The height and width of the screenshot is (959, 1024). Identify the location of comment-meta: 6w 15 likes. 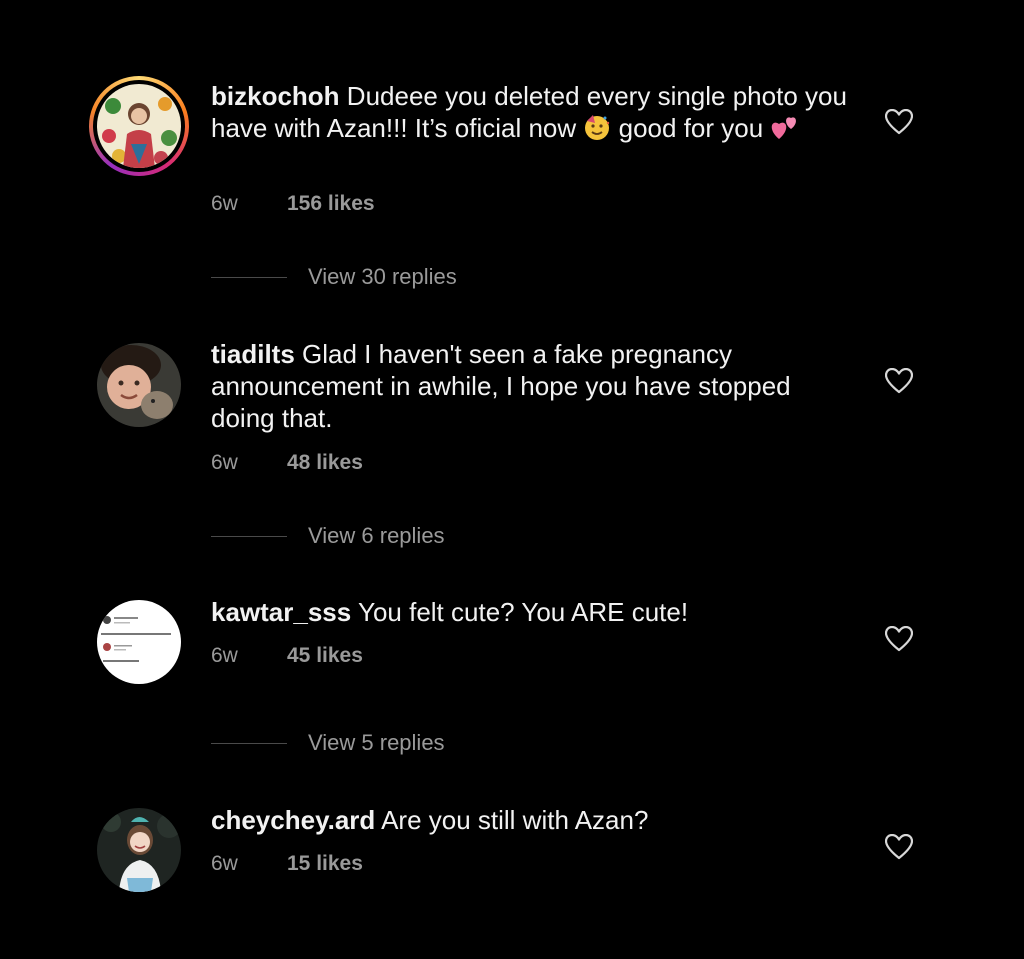
(287, 864).